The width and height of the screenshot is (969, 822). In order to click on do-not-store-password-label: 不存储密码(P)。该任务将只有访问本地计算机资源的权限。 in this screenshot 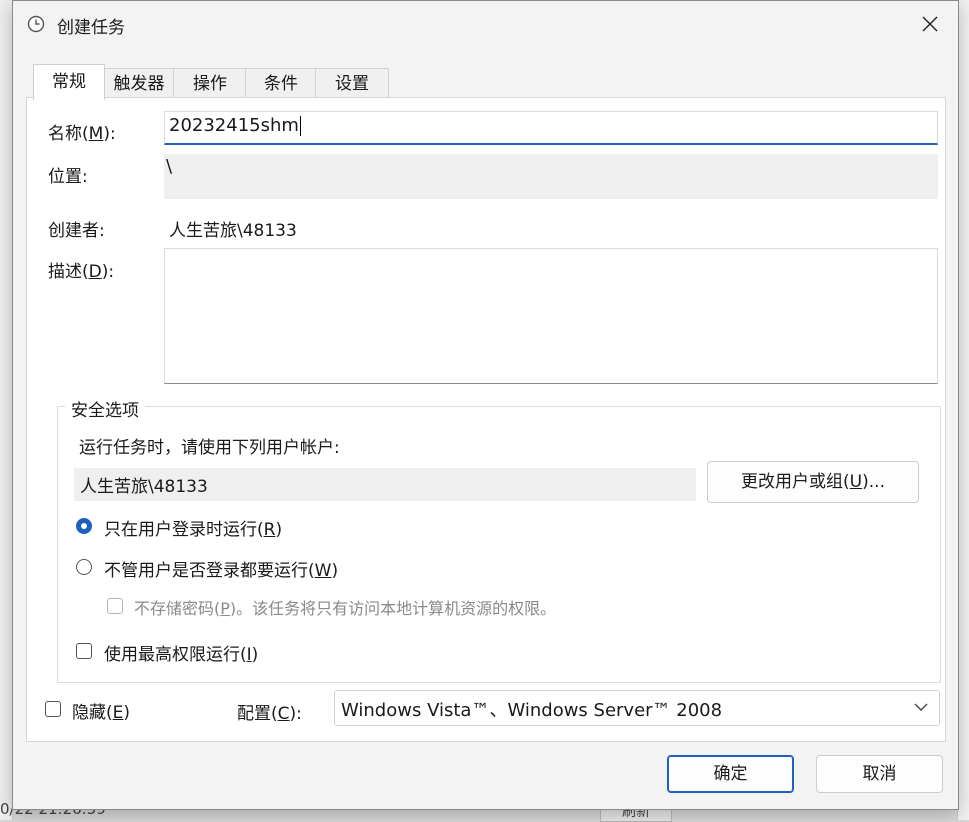, I will do `click(345, 608)`.